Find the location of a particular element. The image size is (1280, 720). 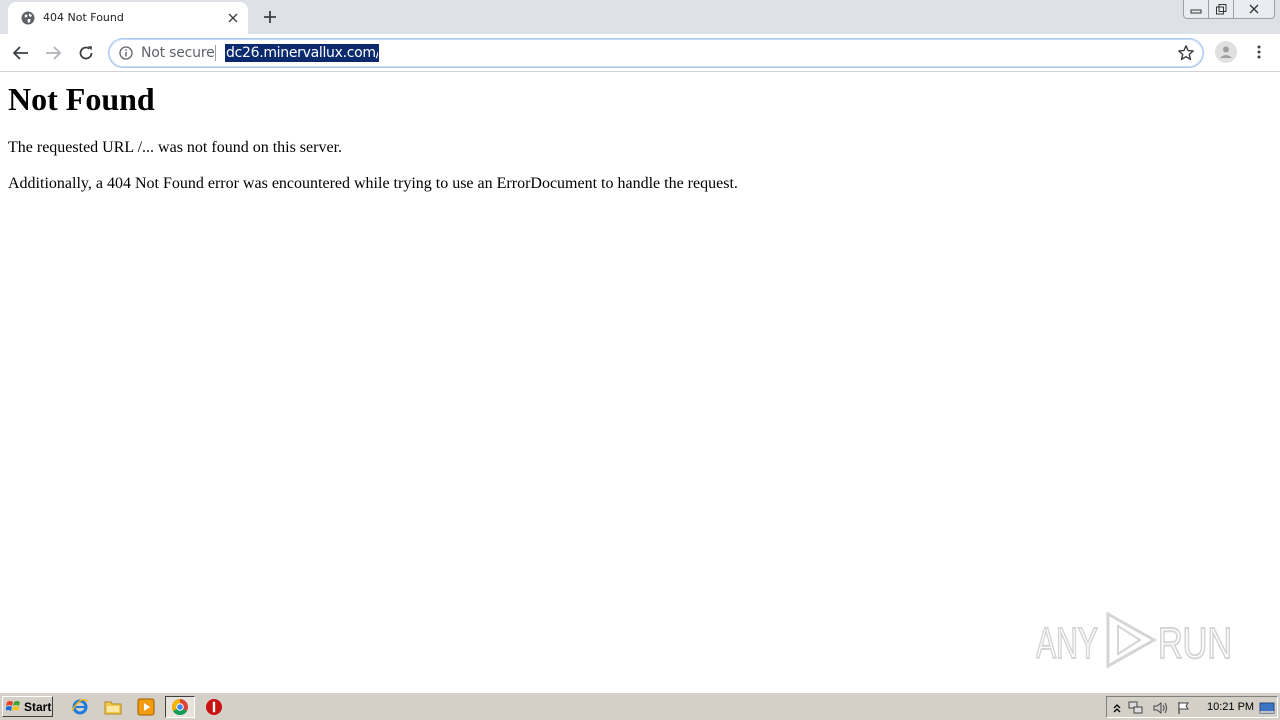

window-close-button is located at coordinates (1254, 9).